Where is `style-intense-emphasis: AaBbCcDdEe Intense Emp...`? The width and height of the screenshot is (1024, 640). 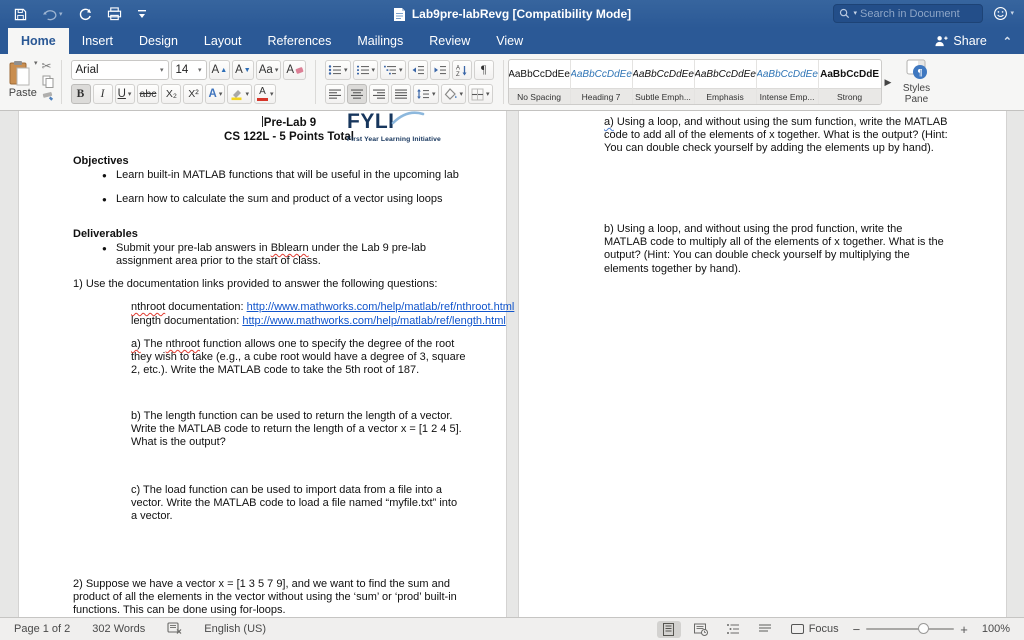 style-intense-emphasis: AaBbCcDdEe Intense Emp... is located at coordinates (787, 82).